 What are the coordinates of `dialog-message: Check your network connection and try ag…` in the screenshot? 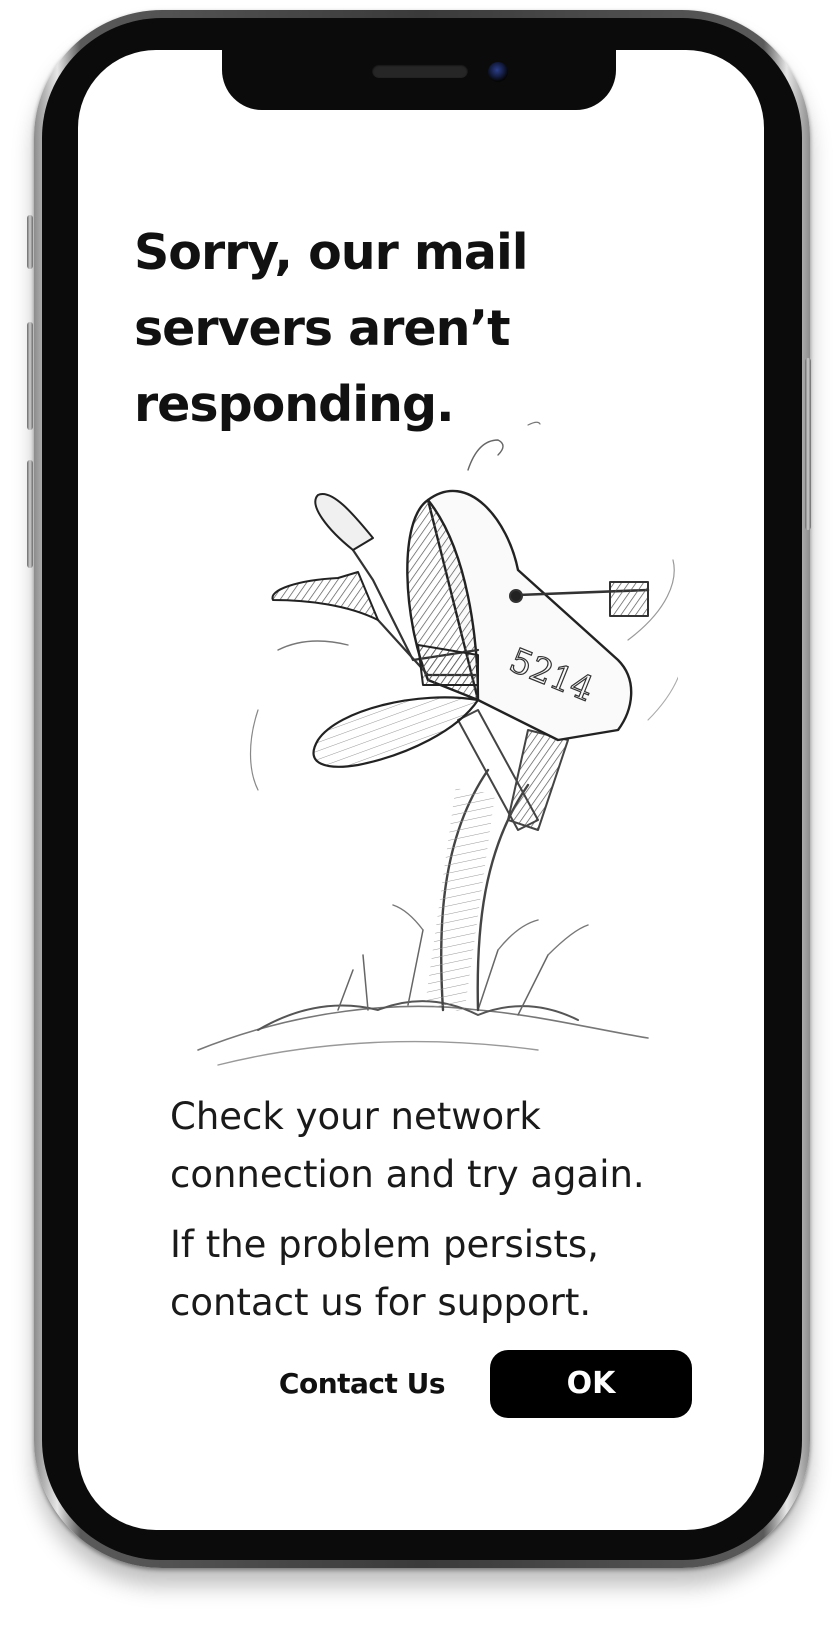 It's located at (450, 1216).